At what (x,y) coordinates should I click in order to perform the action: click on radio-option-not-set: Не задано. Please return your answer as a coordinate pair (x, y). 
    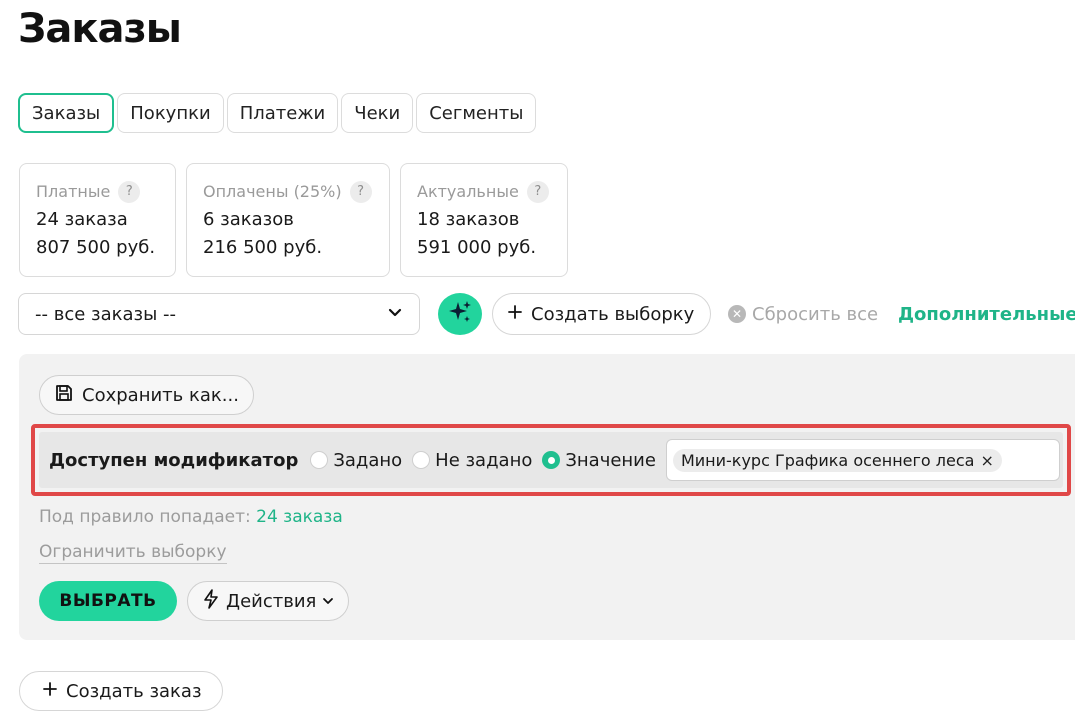
    Looking at the image, I should click on (472, 460).